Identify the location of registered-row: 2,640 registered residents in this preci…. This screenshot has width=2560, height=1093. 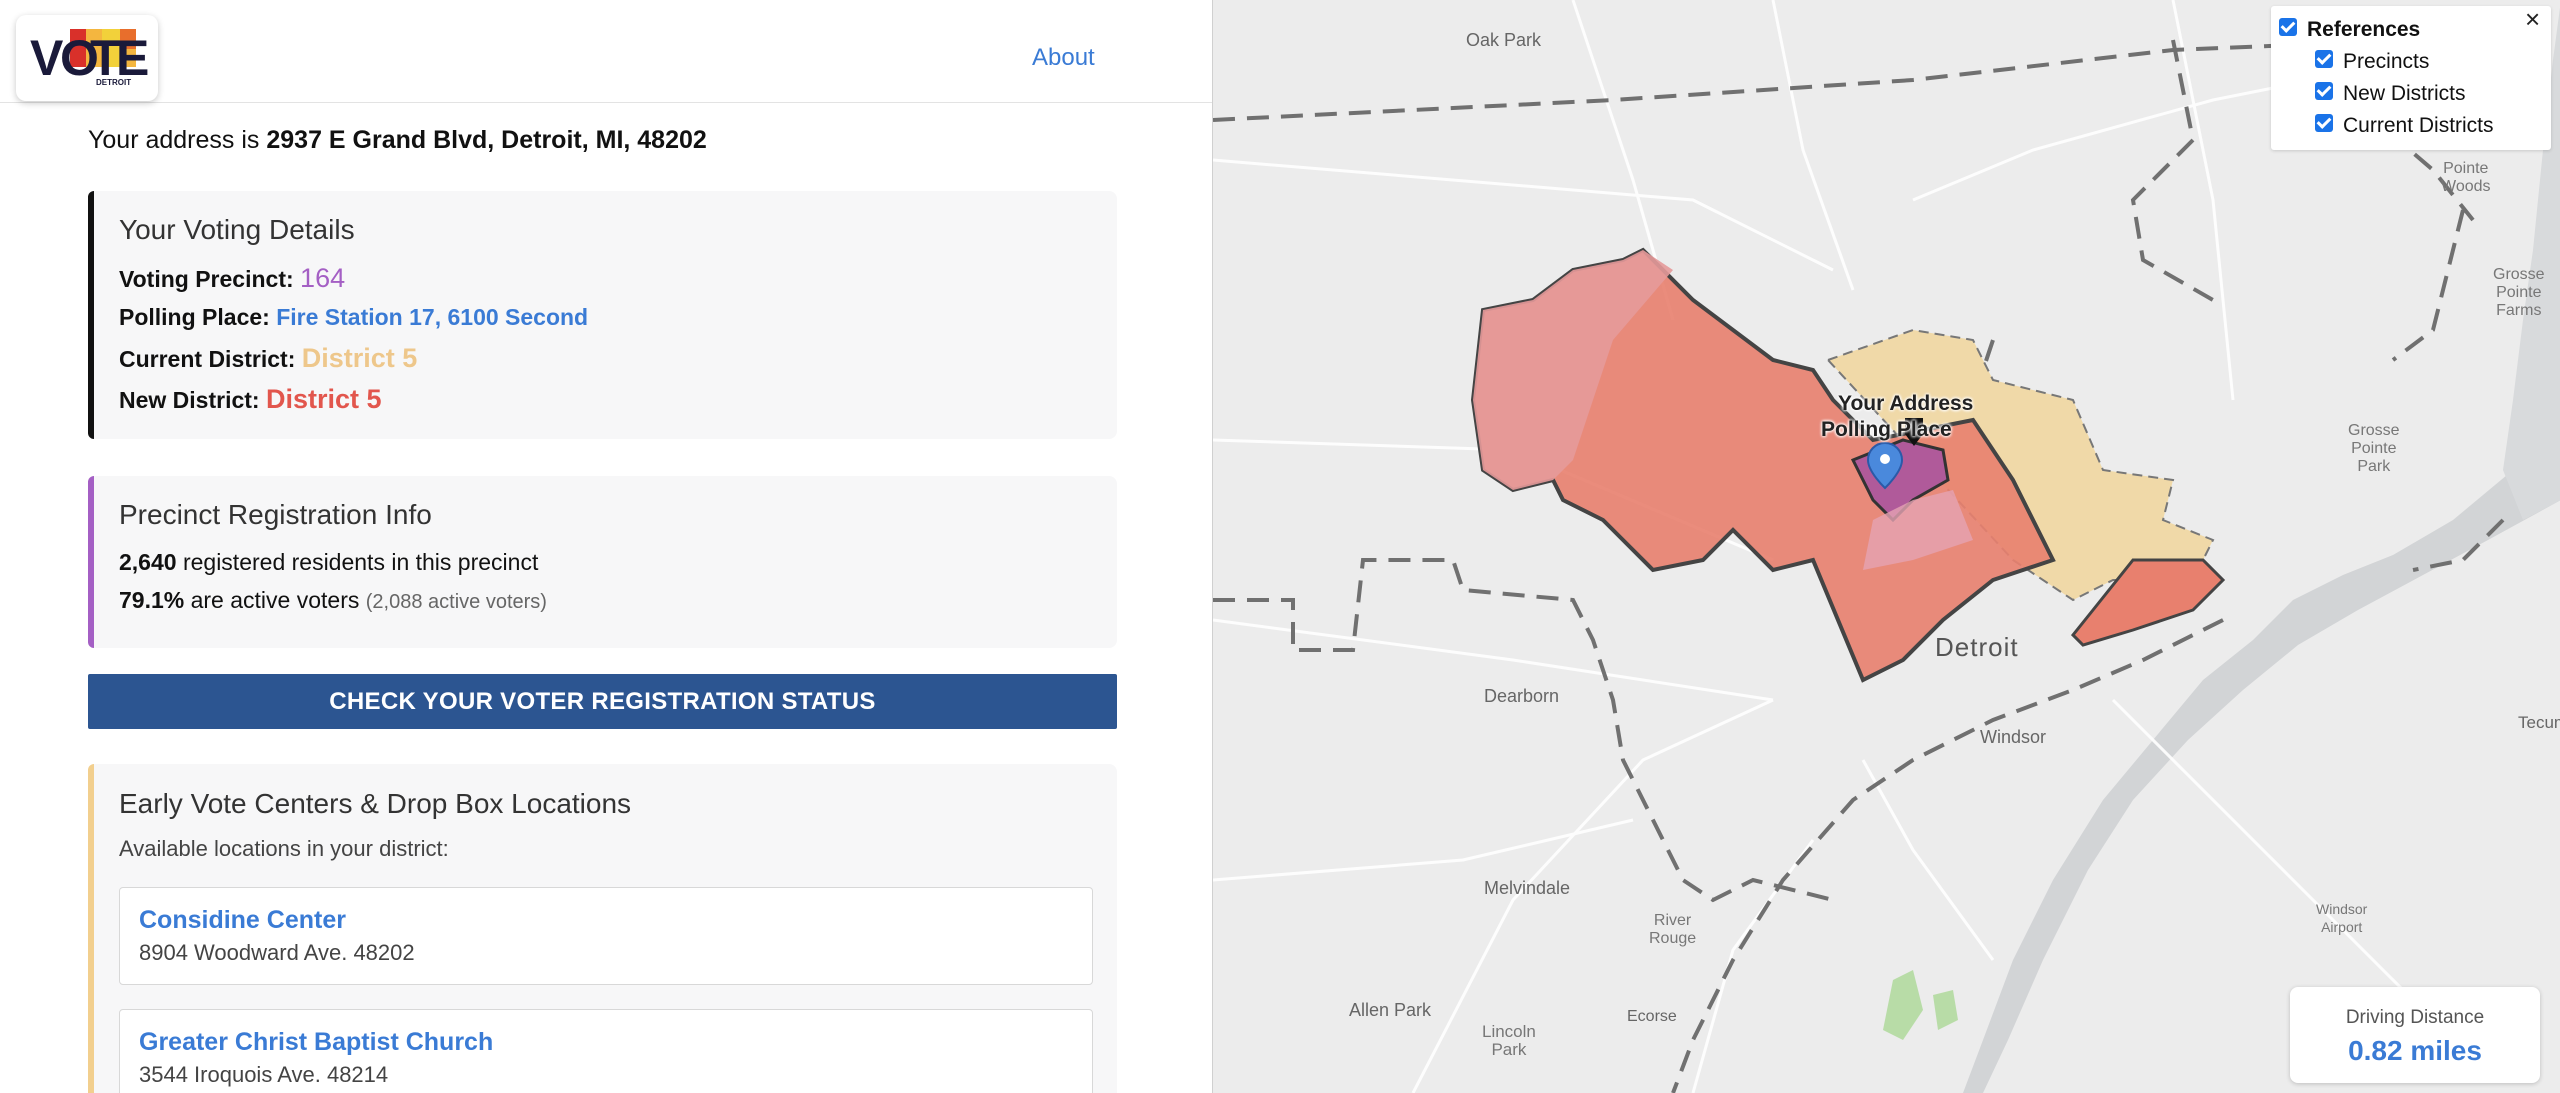
(328, 562).